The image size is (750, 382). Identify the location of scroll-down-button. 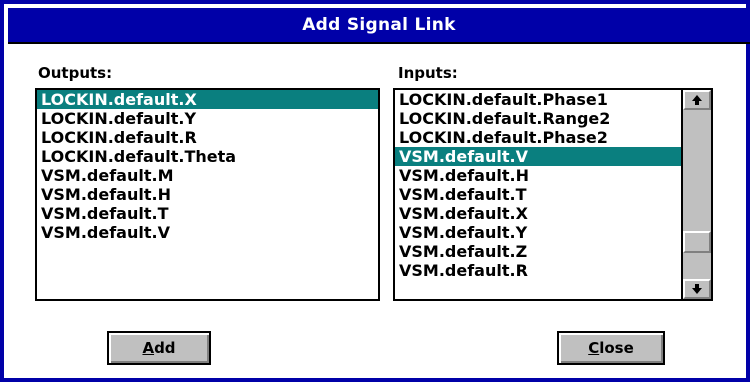
(697, 289).